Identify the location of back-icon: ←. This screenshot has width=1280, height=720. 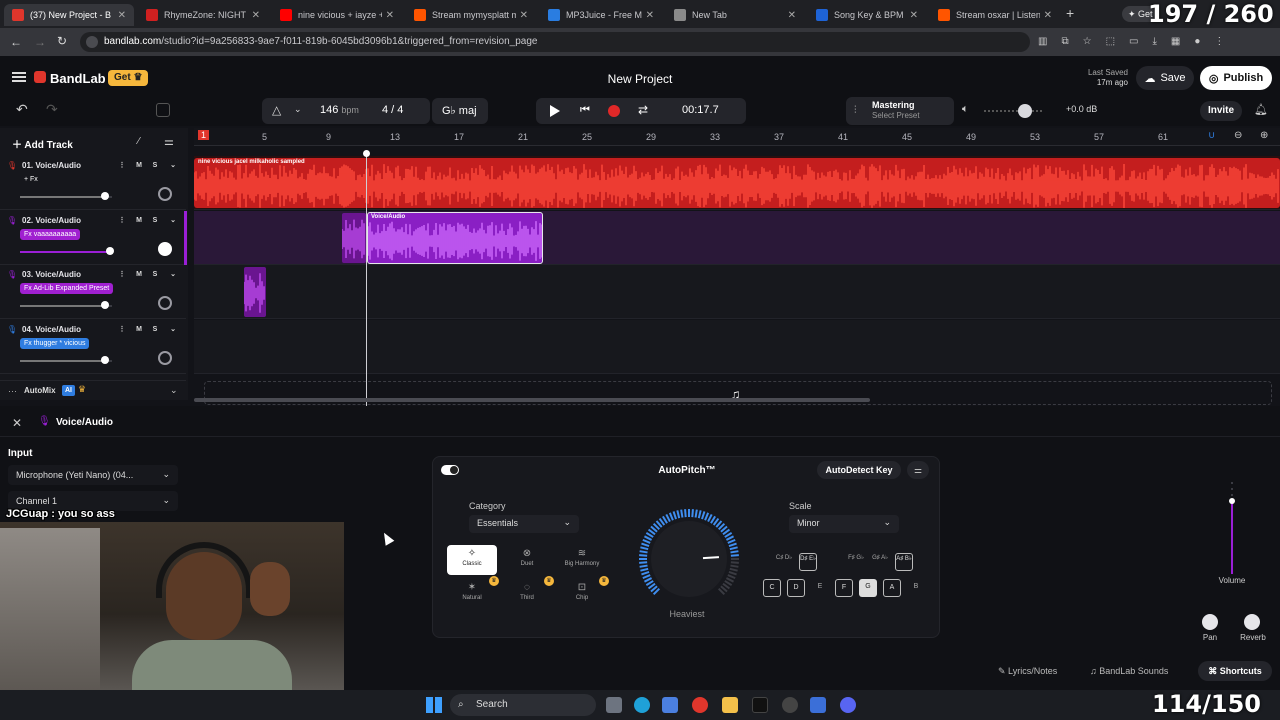
(16, 42).